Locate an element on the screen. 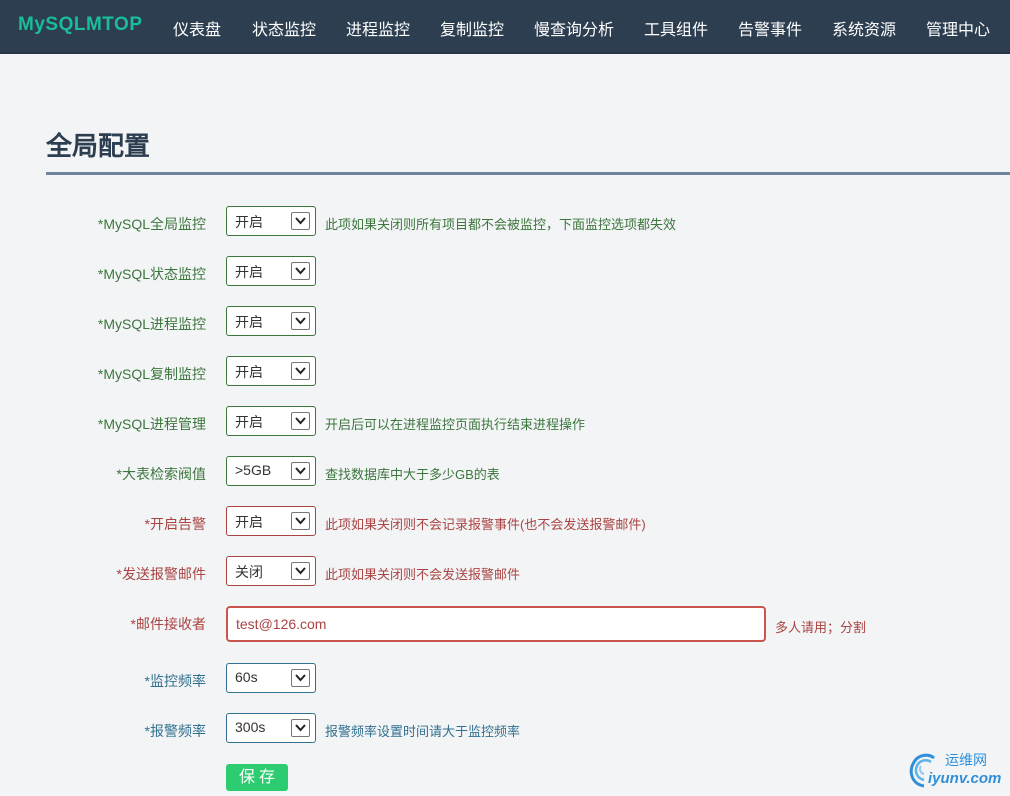 This screenshot has width=1010, height=796. nav-item-dashboard: 仪表盘 is located at coordinates (197, 28).